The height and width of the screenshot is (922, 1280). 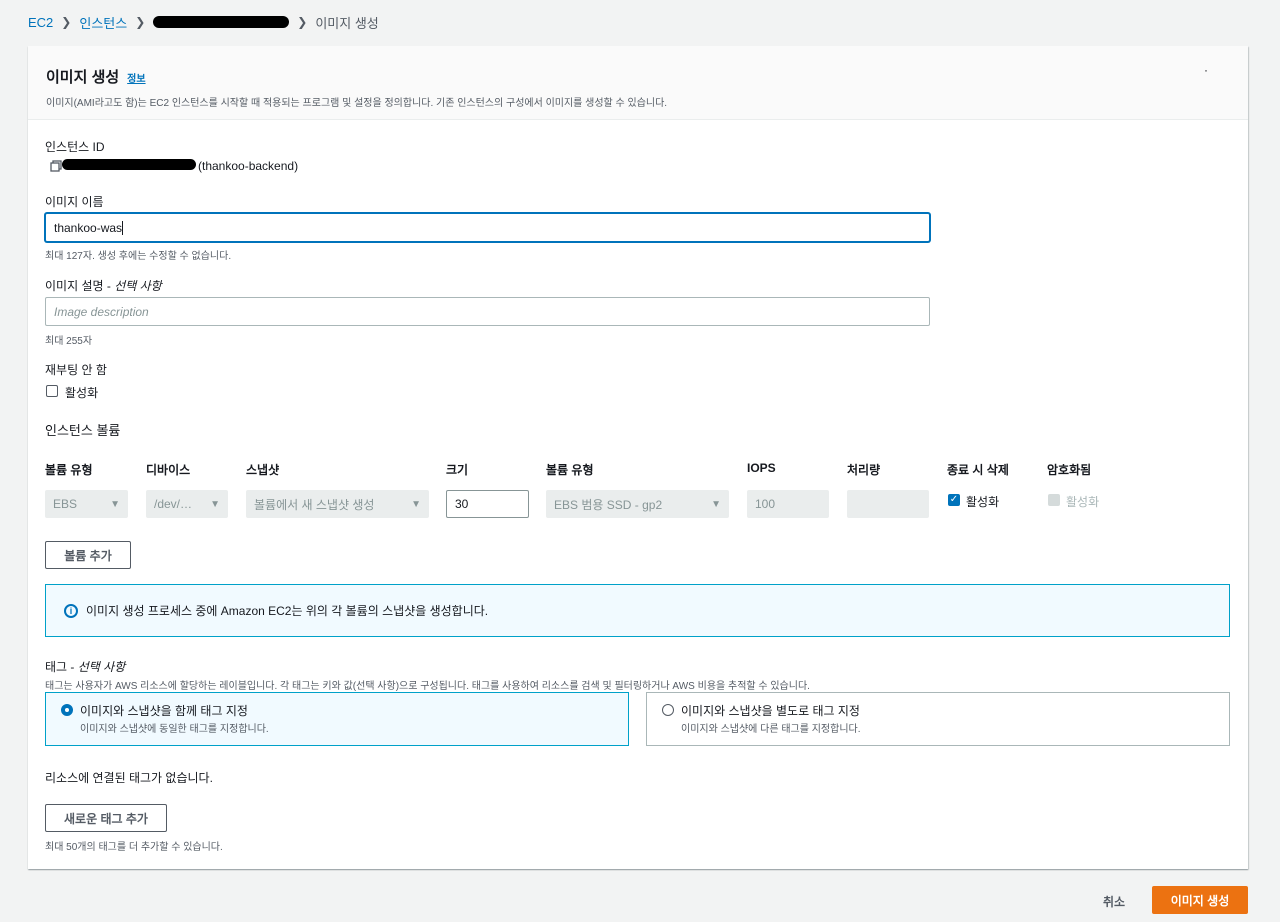 What do you see at coordinates (788, 504) in the screenshot?
I see `iops-input: 100` at bounding box center [788, 504].